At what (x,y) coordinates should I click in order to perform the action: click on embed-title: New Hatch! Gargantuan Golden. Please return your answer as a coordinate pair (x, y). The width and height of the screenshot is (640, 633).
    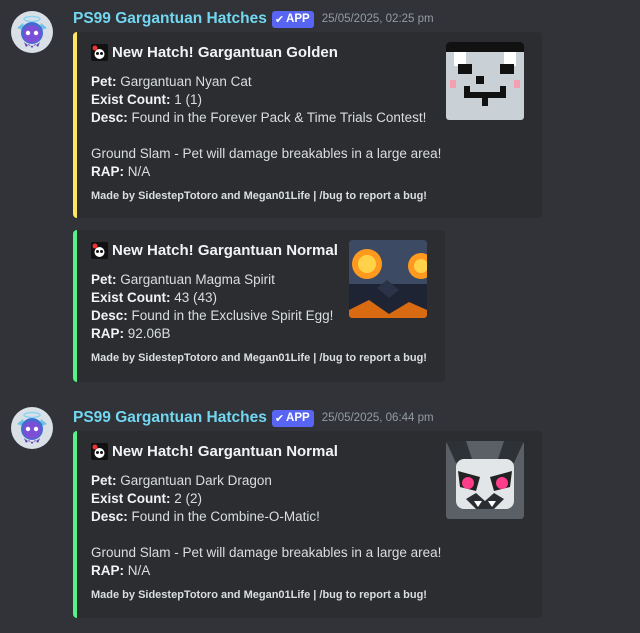
    Looking at the image, I should click on (214, 52).